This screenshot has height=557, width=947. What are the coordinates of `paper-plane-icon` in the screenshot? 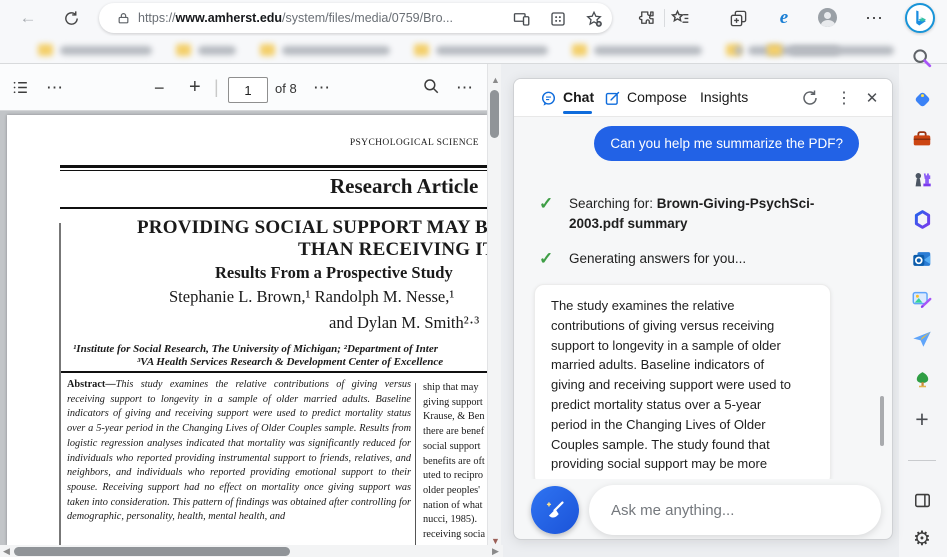 It's located at (922, 339).